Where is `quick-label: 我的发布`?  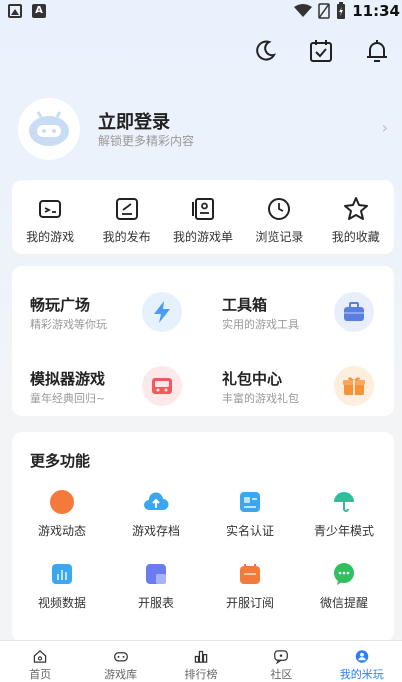
quick-label: 我的发布 is located at coordinates (126, 237).